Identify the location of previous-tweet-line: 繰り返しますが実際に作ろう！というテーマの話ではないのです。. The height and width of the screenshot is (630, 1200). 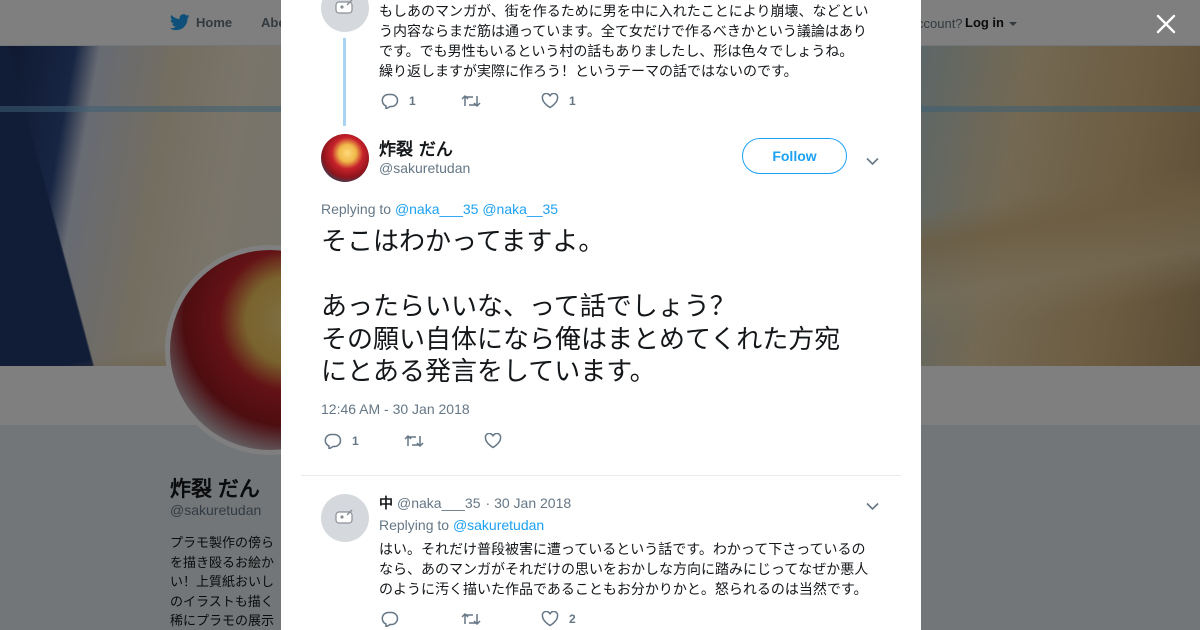
(588, 72).